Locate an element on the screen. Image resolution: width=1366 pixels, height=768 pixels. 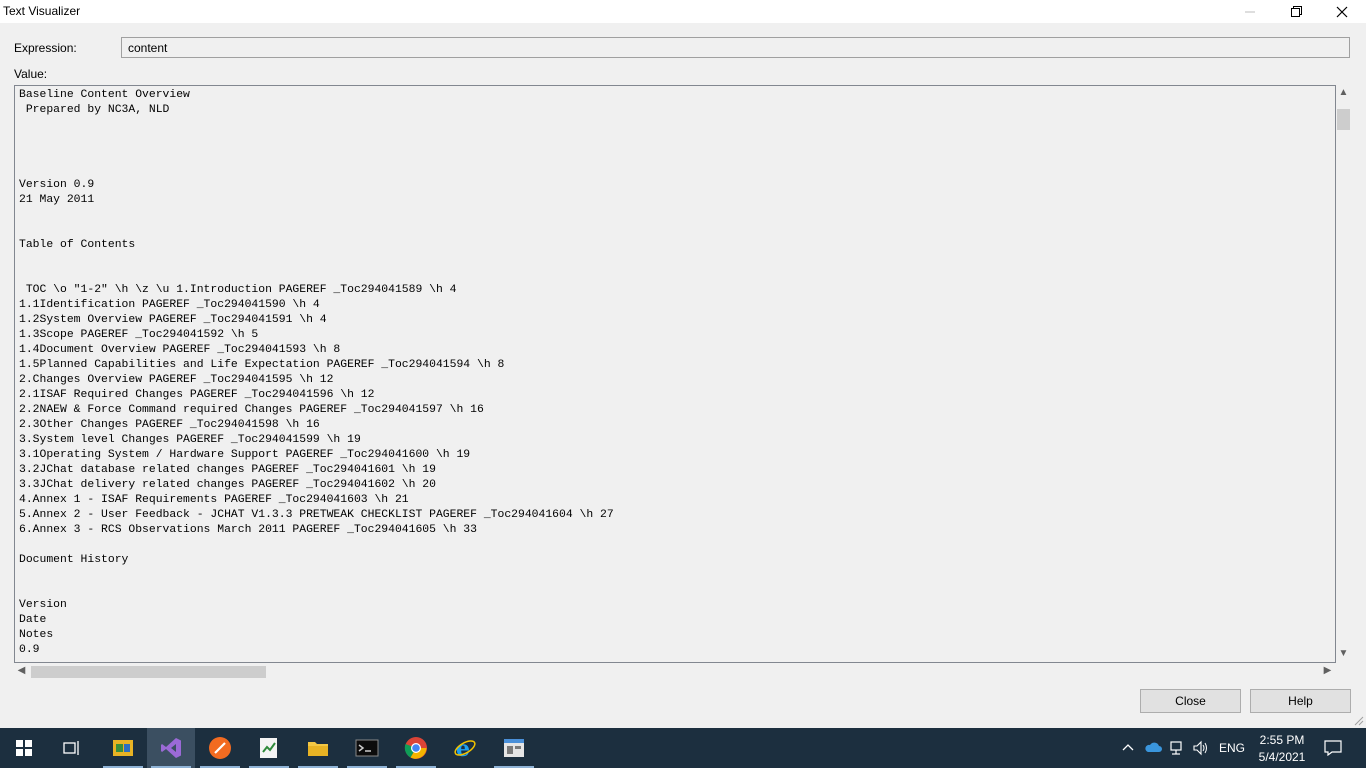
help-button: Help is located at coordinates (1300, 701).